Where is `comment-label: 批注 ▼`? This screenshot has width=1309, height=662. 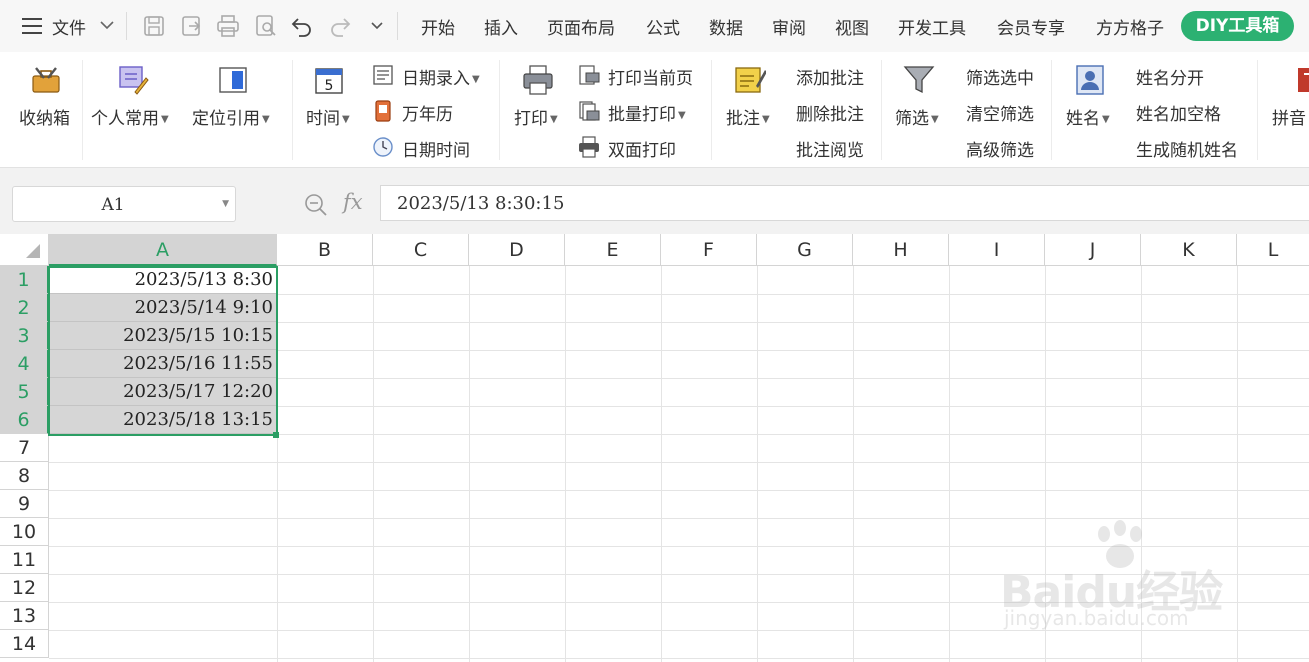
comment-label: 批注 ▼ is located at coordinates (748, 119).